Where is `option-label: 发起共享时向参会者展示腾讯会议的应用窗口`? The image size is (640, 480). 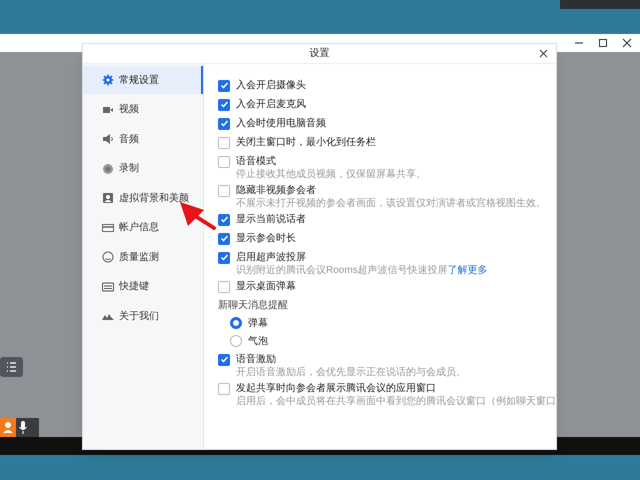 option-label: 发起共享时向参会者展示腾讯会议的应用窗口 is located at coordinates (336, 389).